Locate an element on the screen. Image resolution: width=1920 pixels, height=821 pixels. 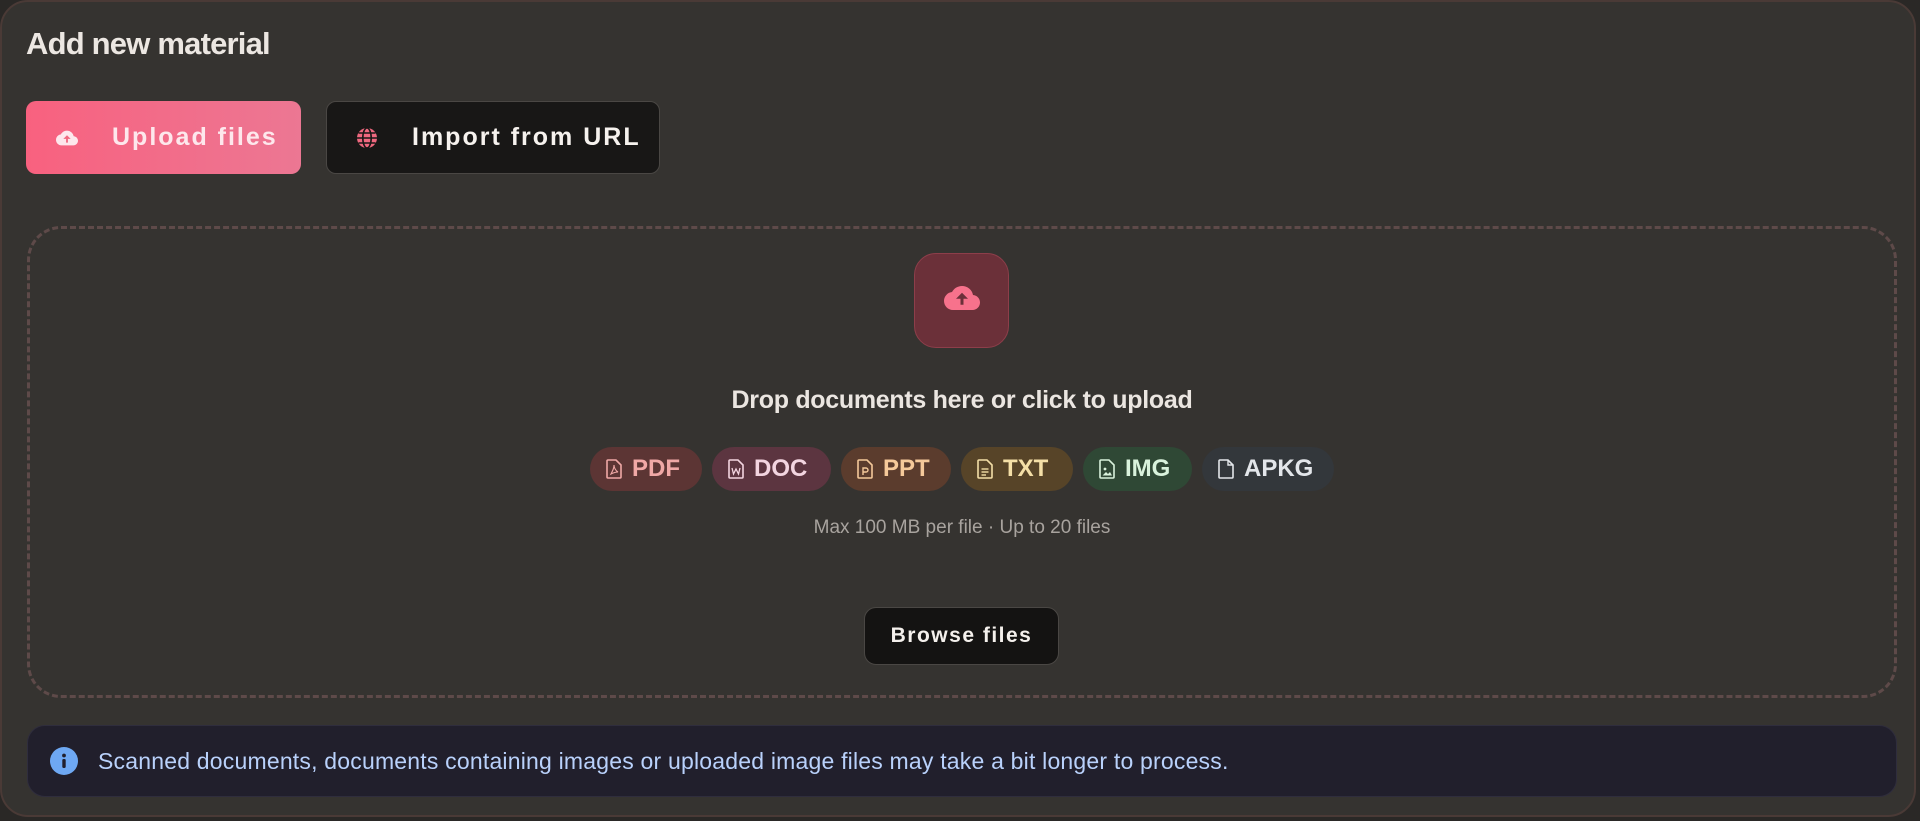
tab-import-from-url: Import from URL is located at coordinates (493, 137).